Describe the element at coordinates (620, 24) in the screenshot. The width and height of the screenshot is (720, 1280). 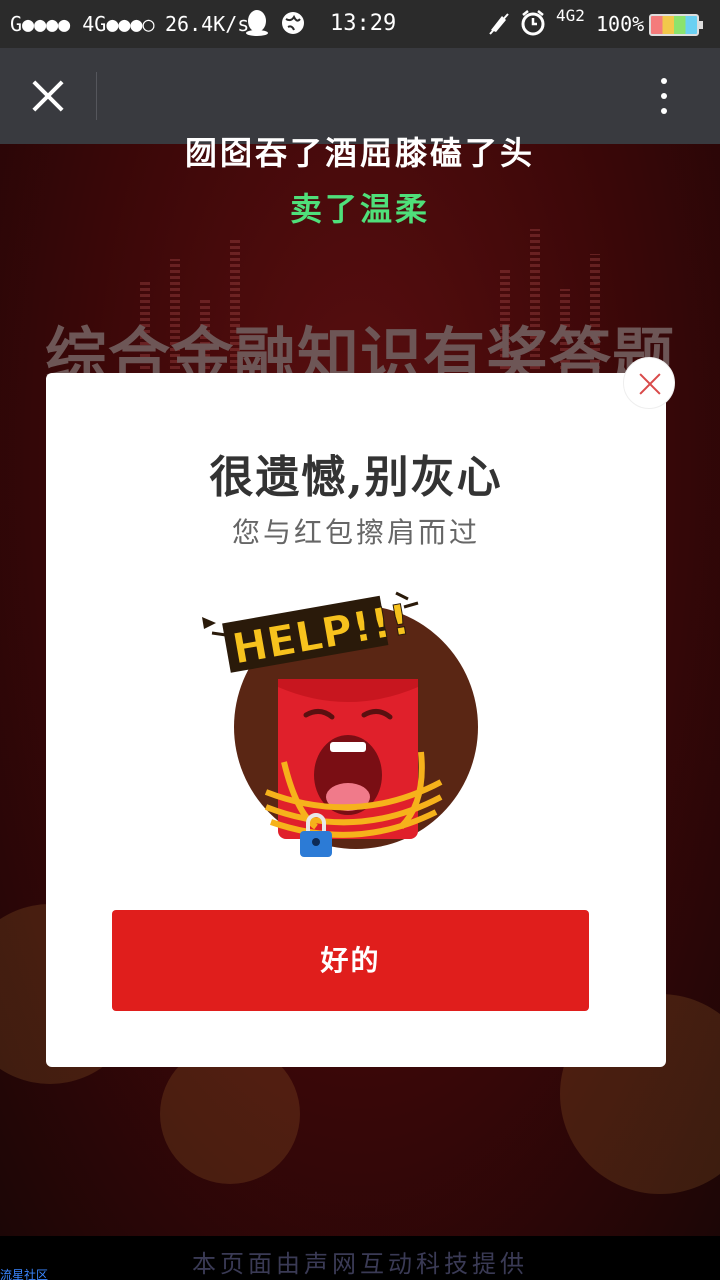
I see `battery-percent: 100%` at that location.